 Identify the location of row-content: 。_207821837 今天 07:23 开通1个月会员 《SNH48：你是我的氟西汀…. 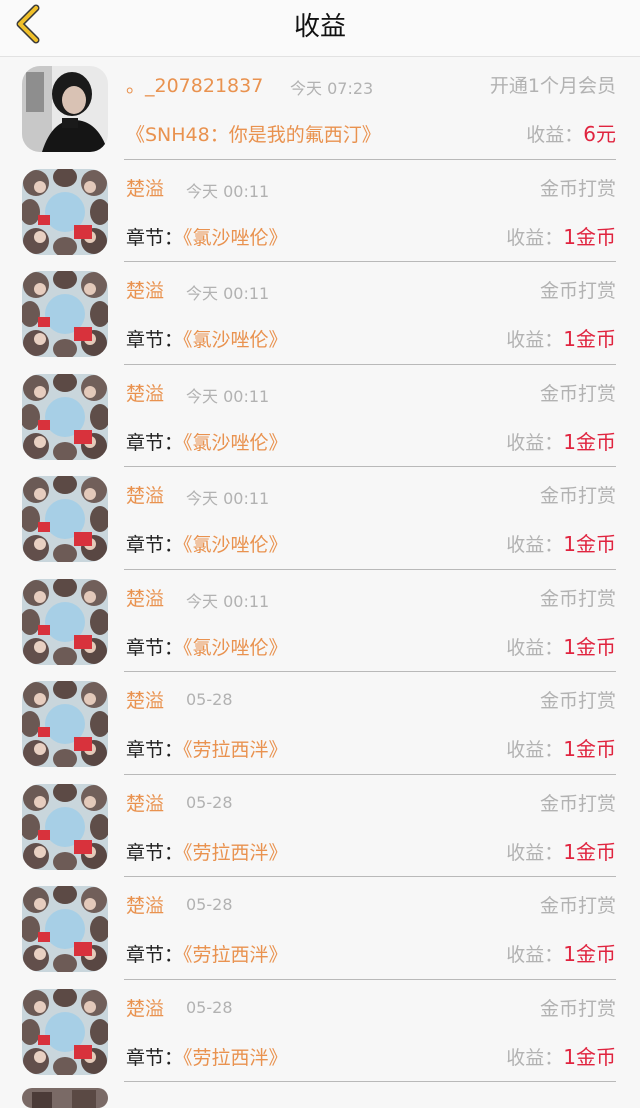
(370, 108).